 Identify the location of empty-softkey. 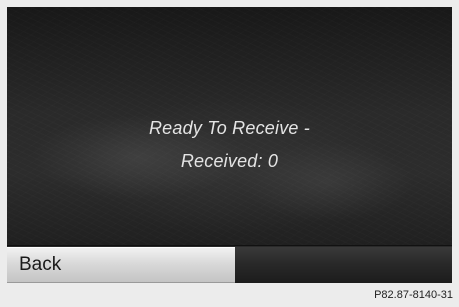
(343, 265).